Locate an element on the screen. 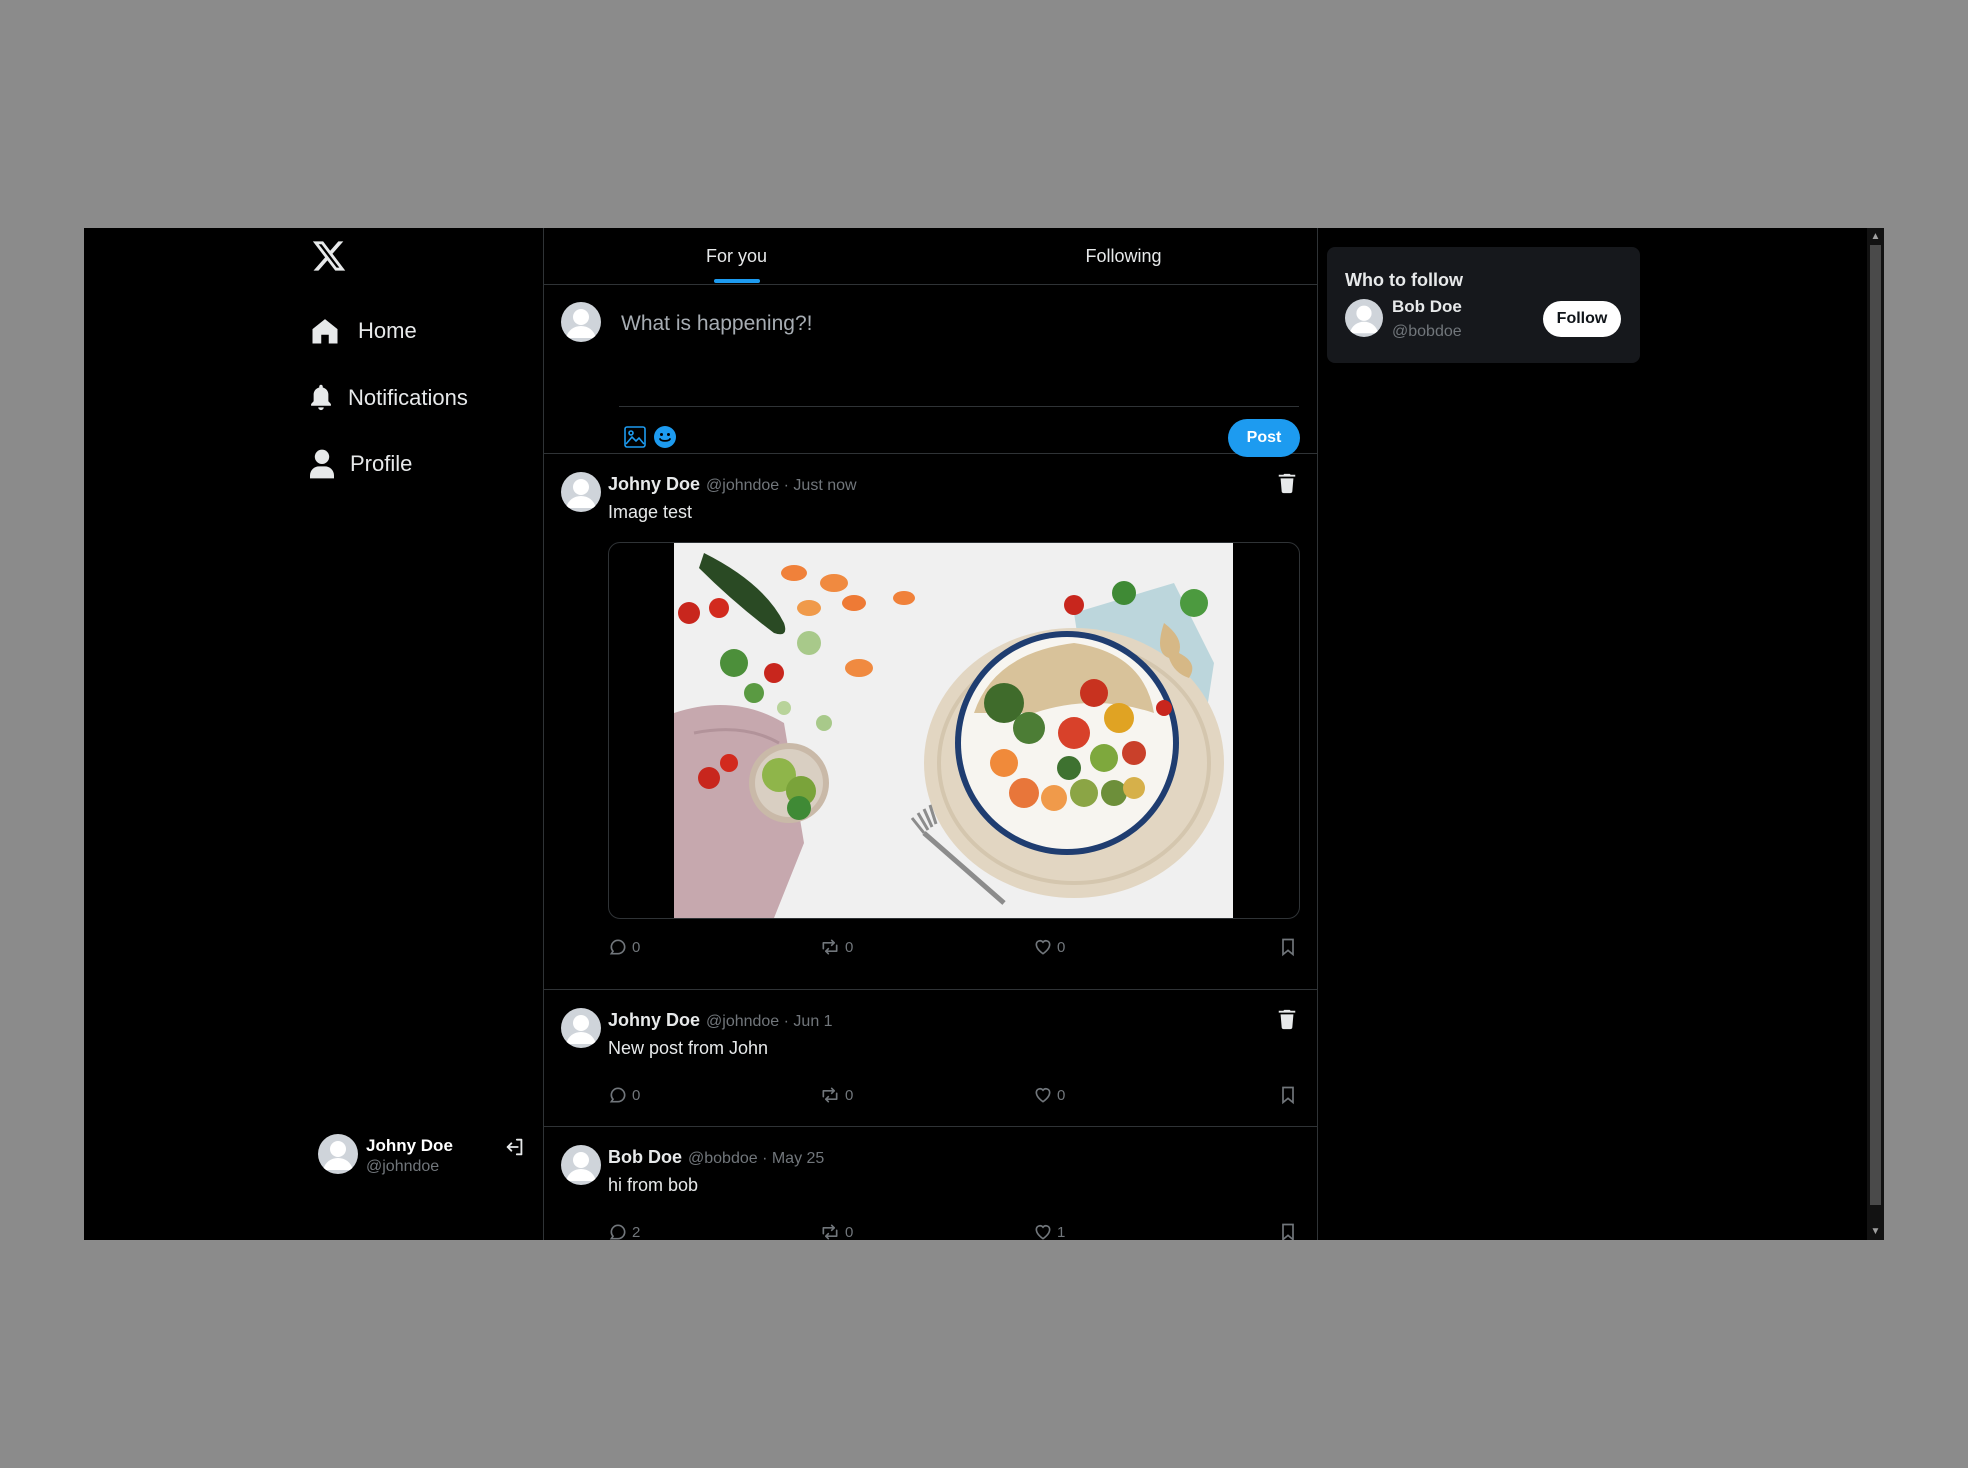 This screenshot has width=1968, height=1468. like-button: 1 is located at coordinates (1049, 1231).